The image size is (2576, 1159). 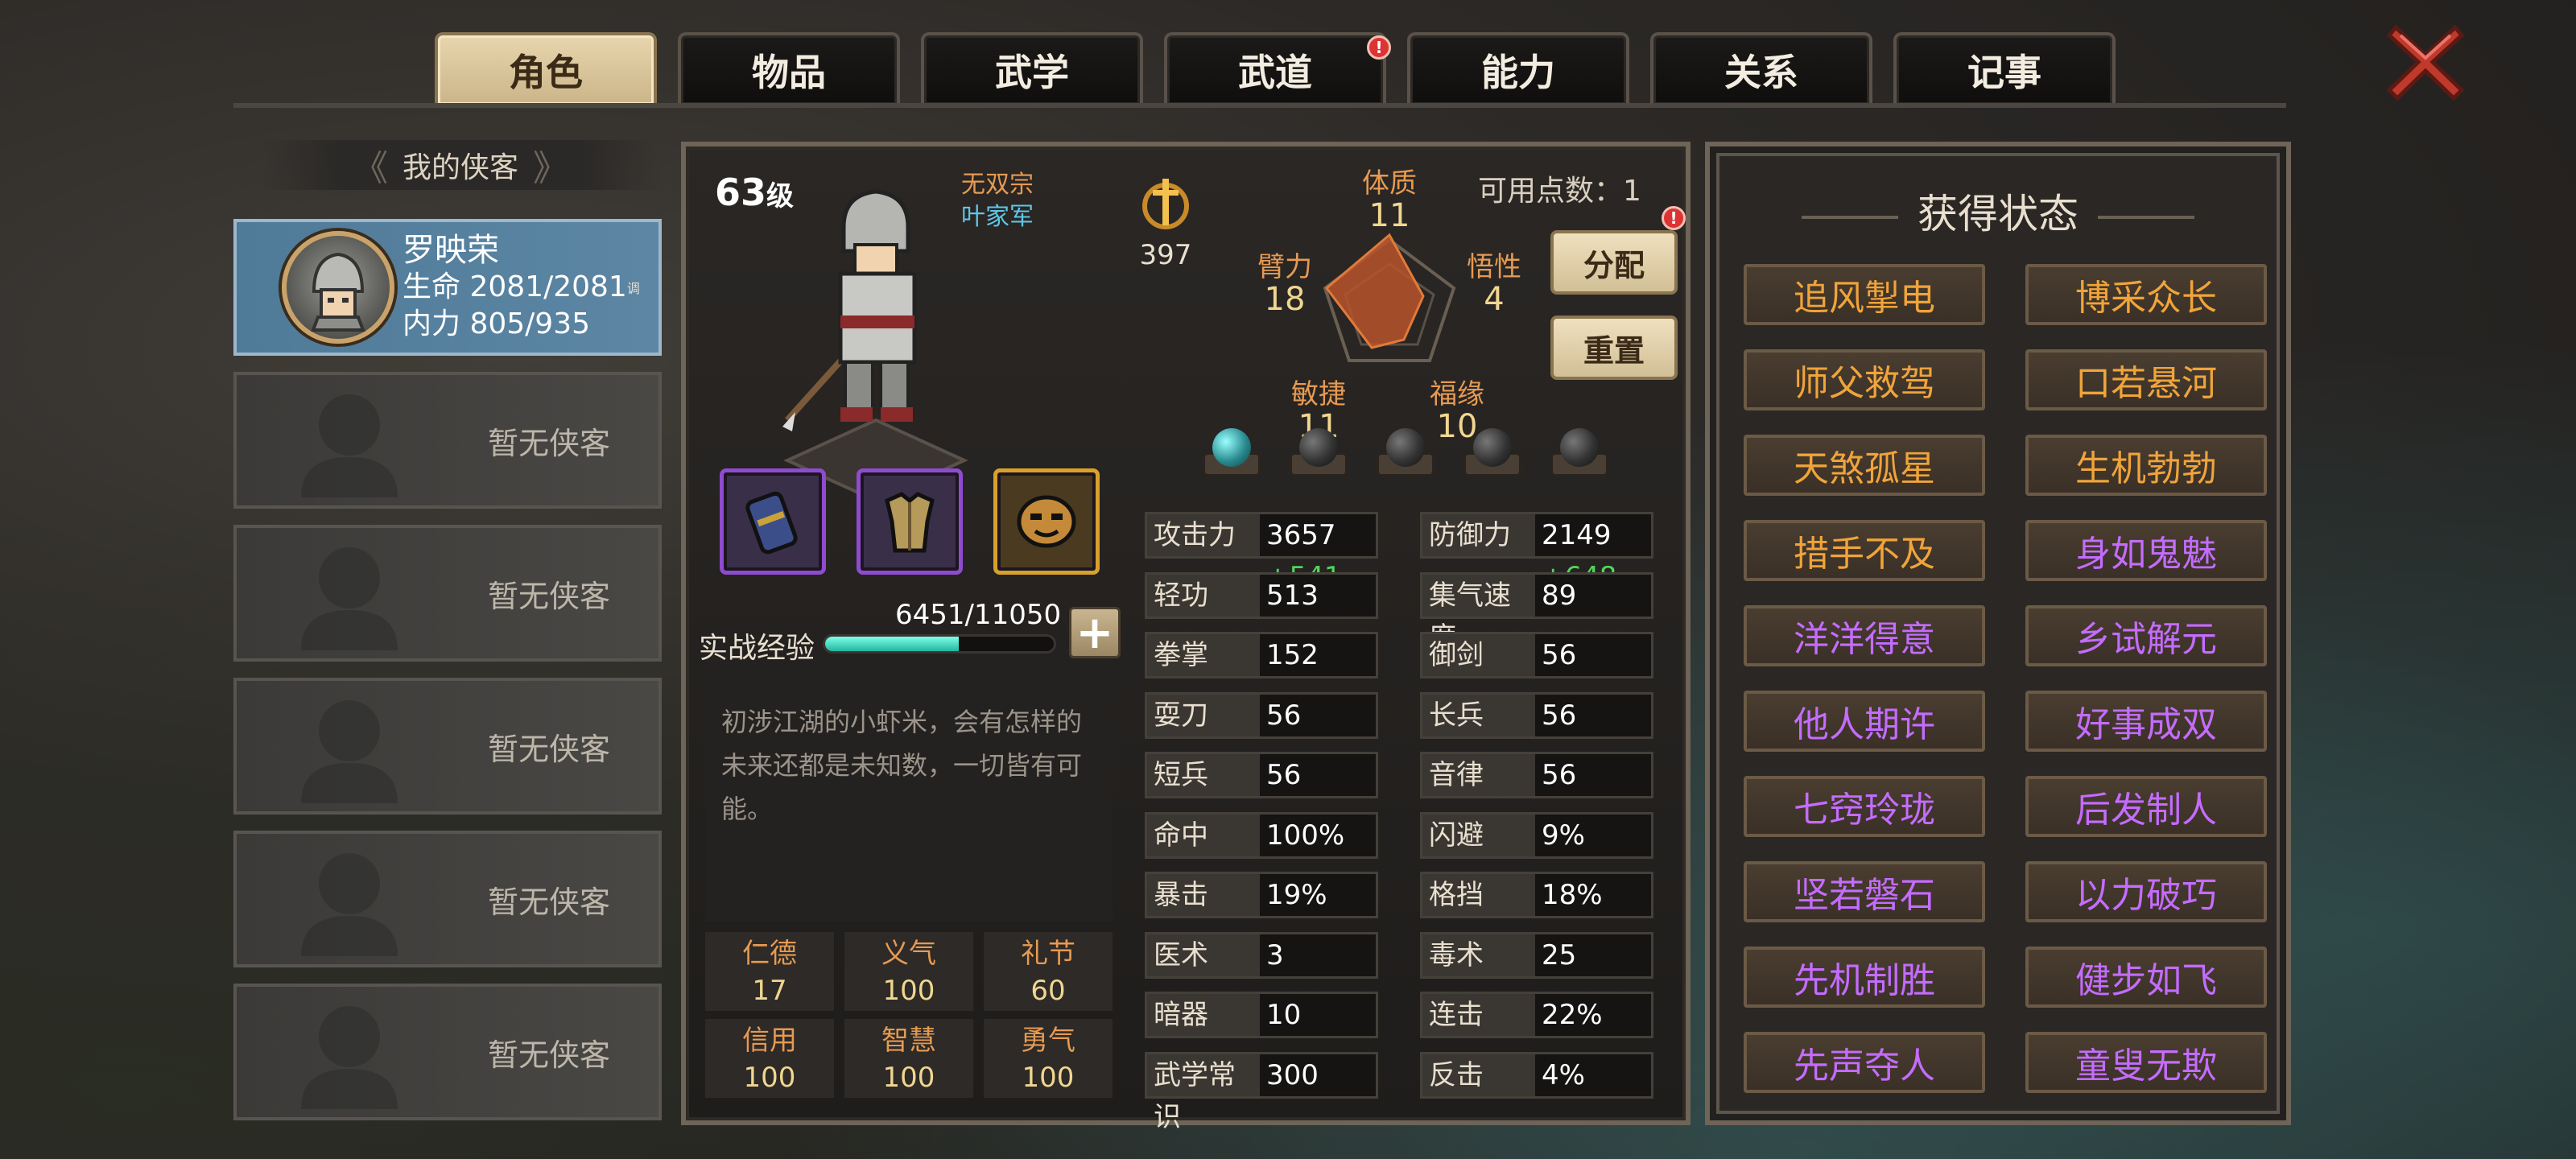 What do you see at coordinates (910, 521) in the screenshot?
I see `equip-slot-armor` at bounding box center [910, 521].